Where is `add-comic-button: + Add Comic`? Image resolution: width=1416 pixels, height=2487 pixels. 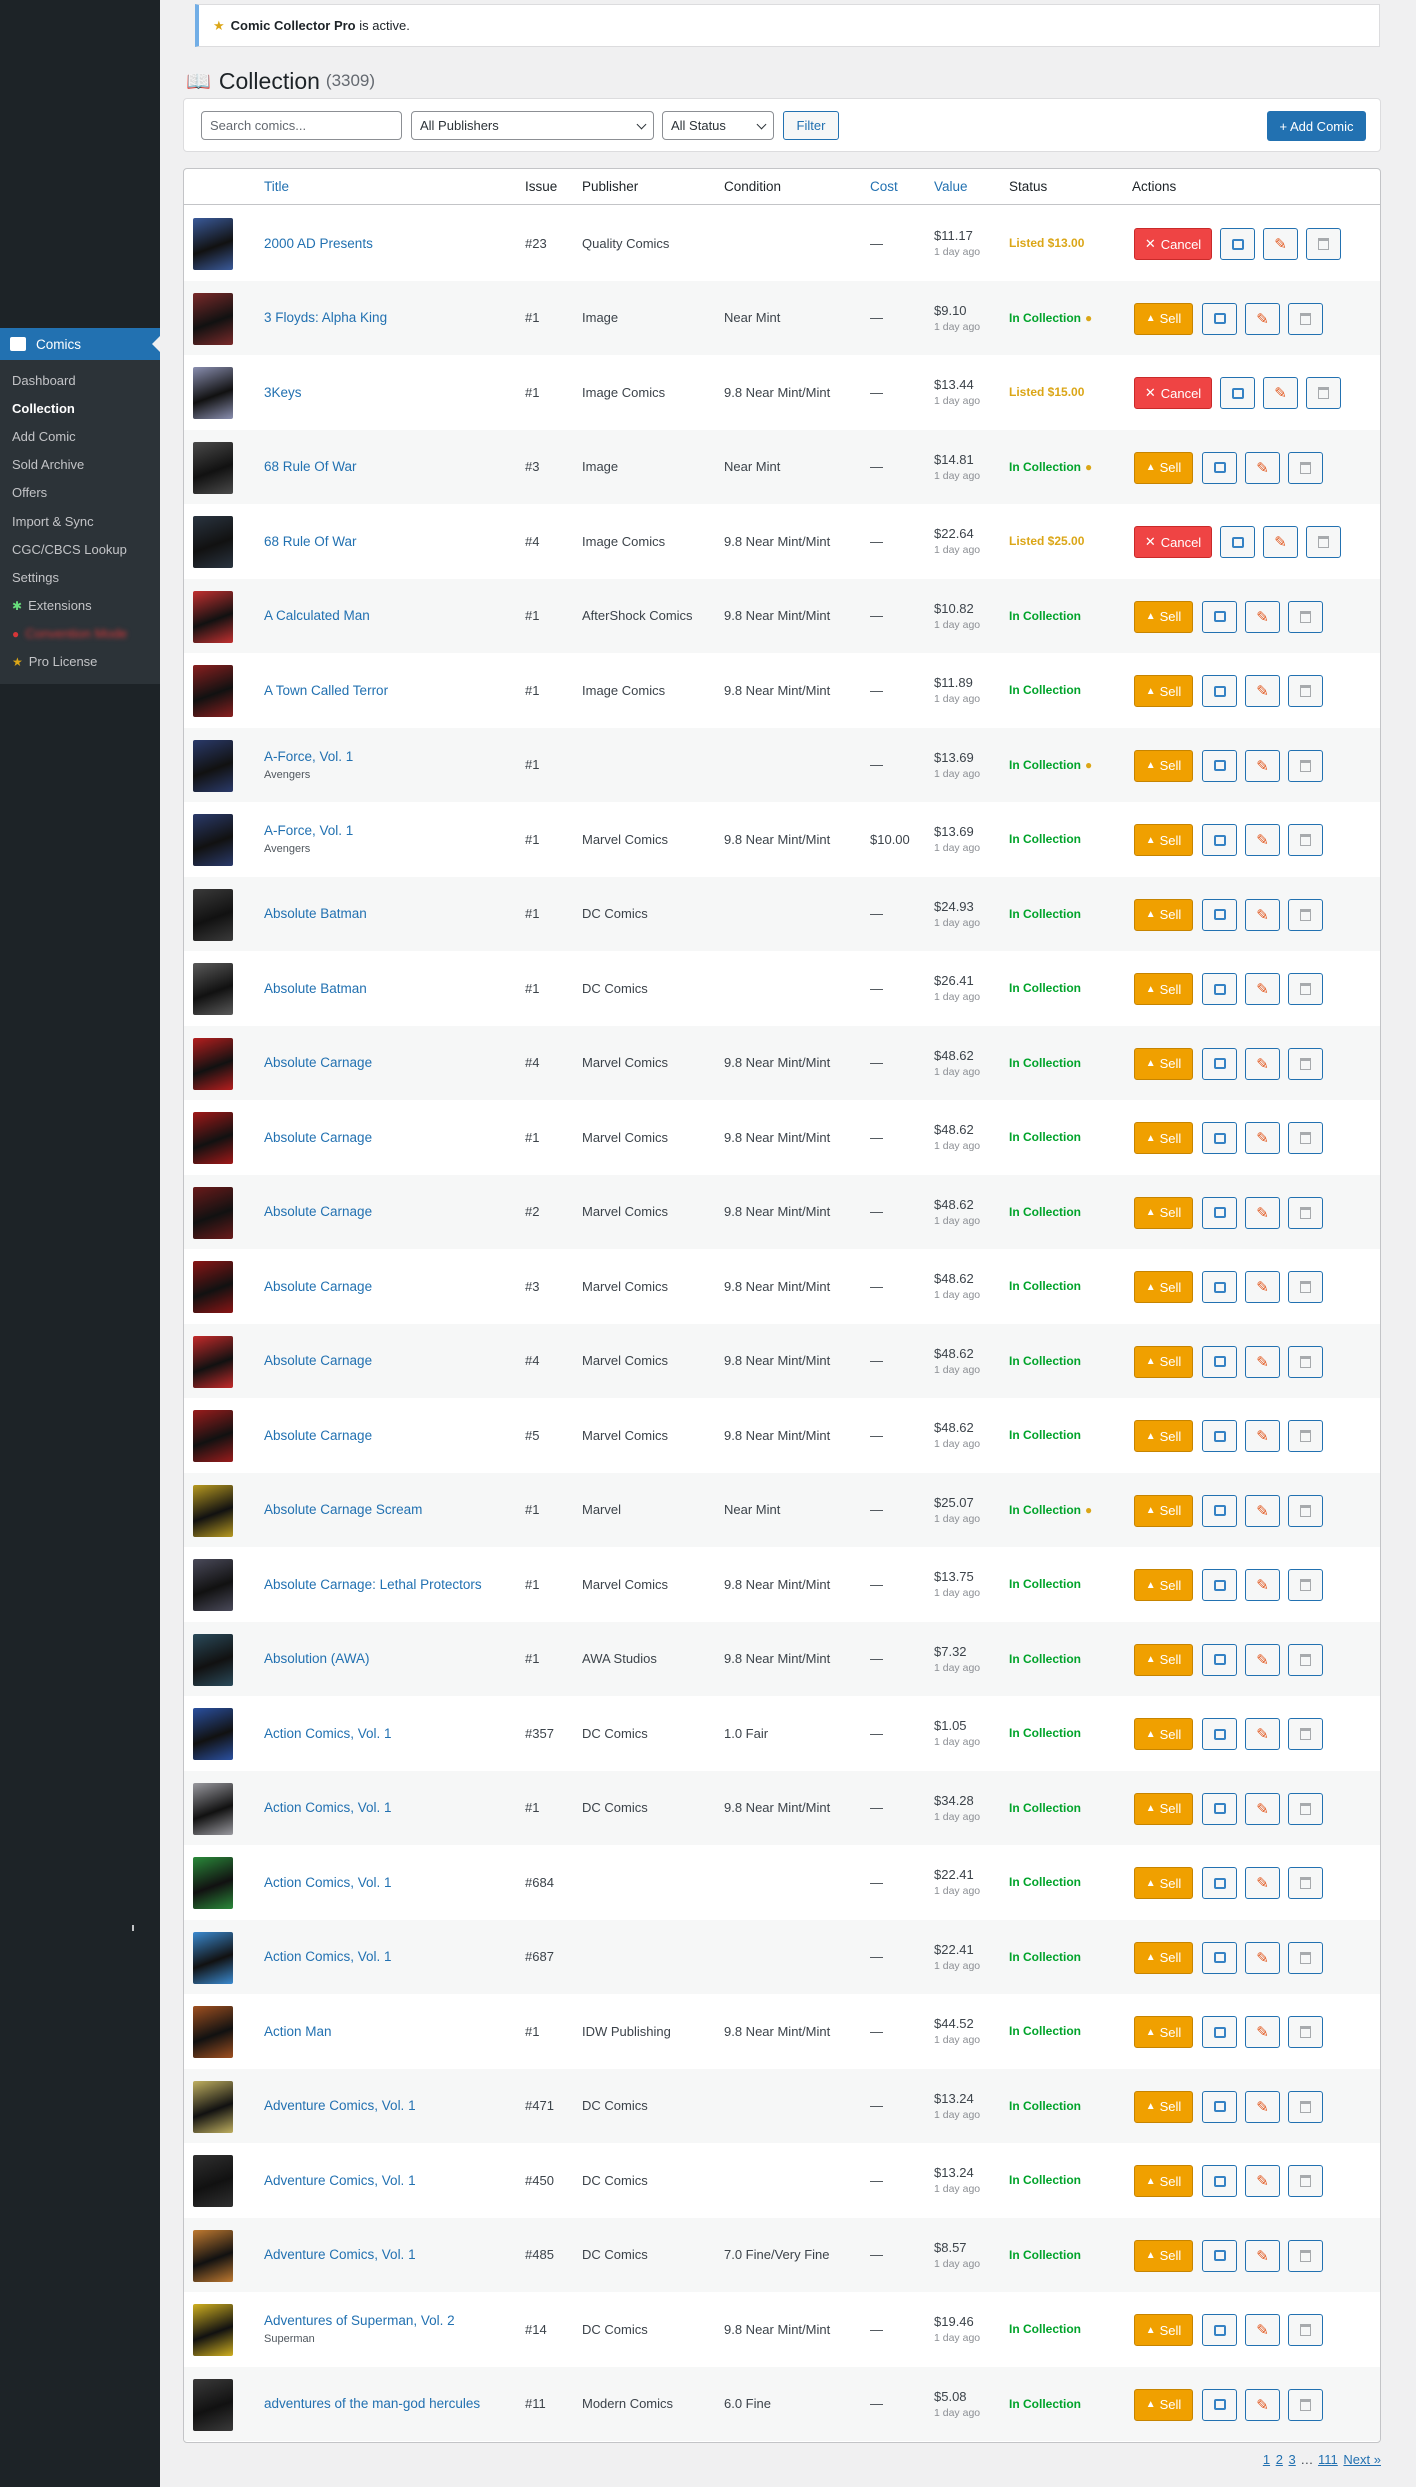 add-comic-button: + Add Comic is located at coordinates (1316, 126).